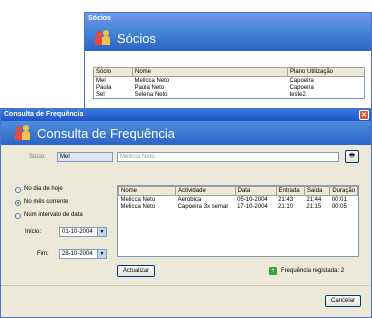 The height and width of the screenshot is (318, 372). Describe the element at coordinates (186, 115) in the screenshot. I see `frequencia-titlebar: Consulta de Frequência ✕` at that location.